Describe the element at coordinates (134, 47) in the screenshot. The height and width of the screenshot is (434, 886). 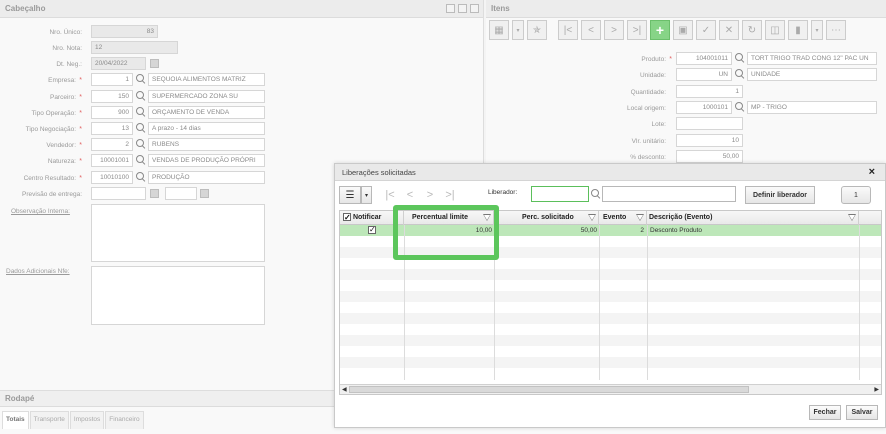
I see `nro-nota-field: 12` at that location.